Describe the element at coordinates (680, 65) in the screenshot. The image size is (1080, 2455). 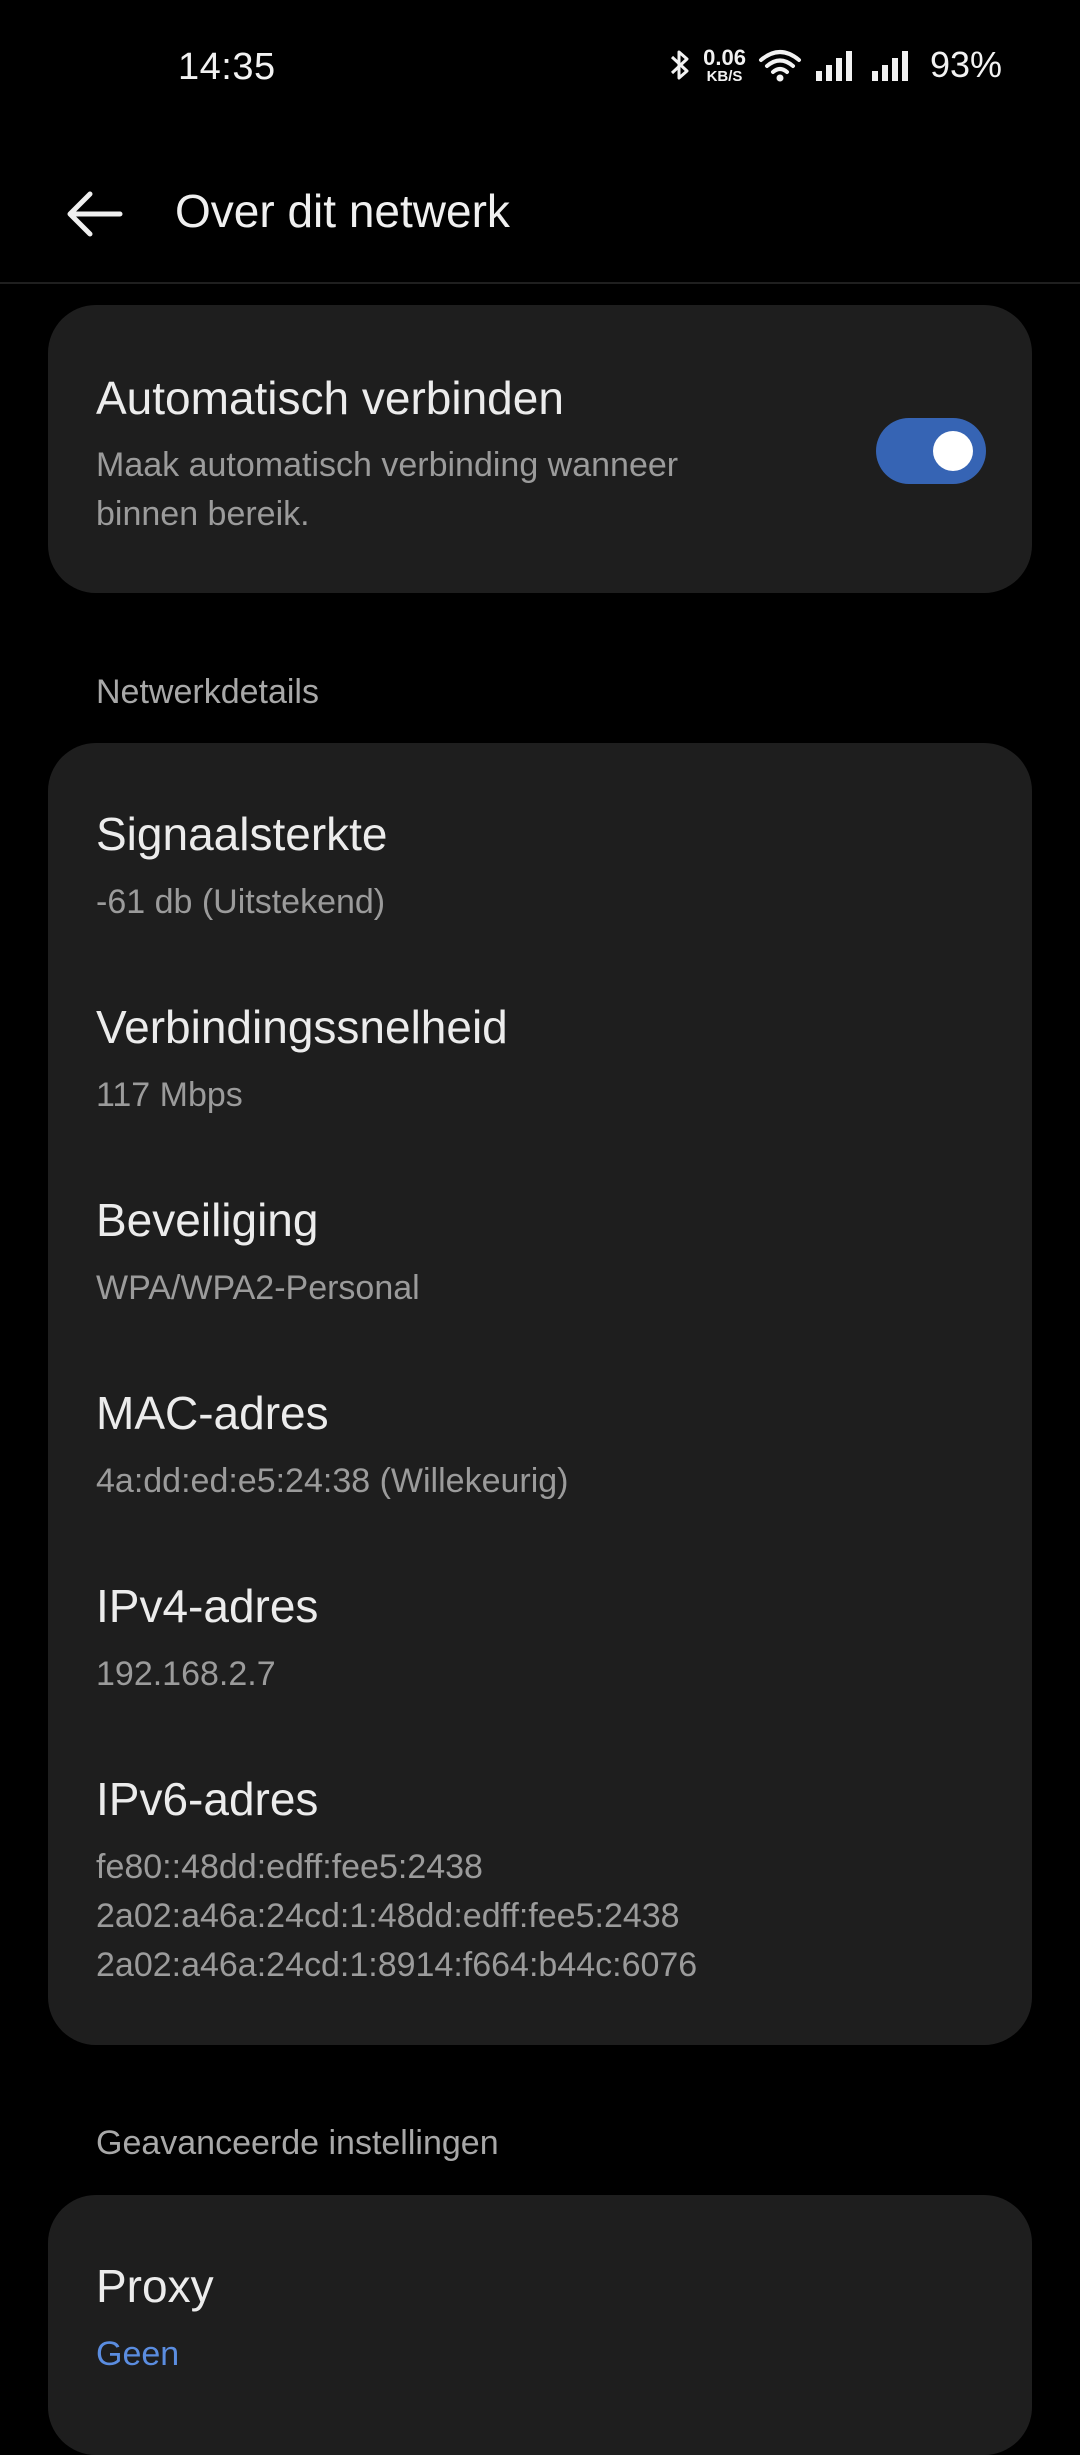
I see `bluetooth-icon` at that location.